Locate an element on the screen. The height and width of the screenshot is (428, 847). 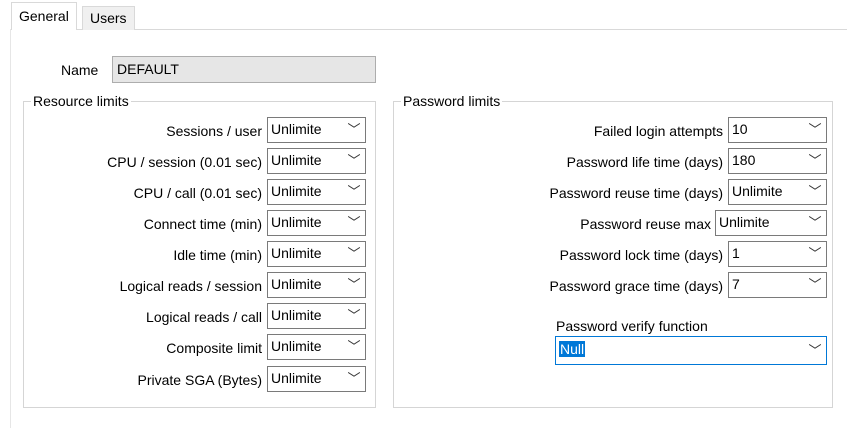
failed-login-attempts-label: Failed login attempts is located at coordinates (658, 131).